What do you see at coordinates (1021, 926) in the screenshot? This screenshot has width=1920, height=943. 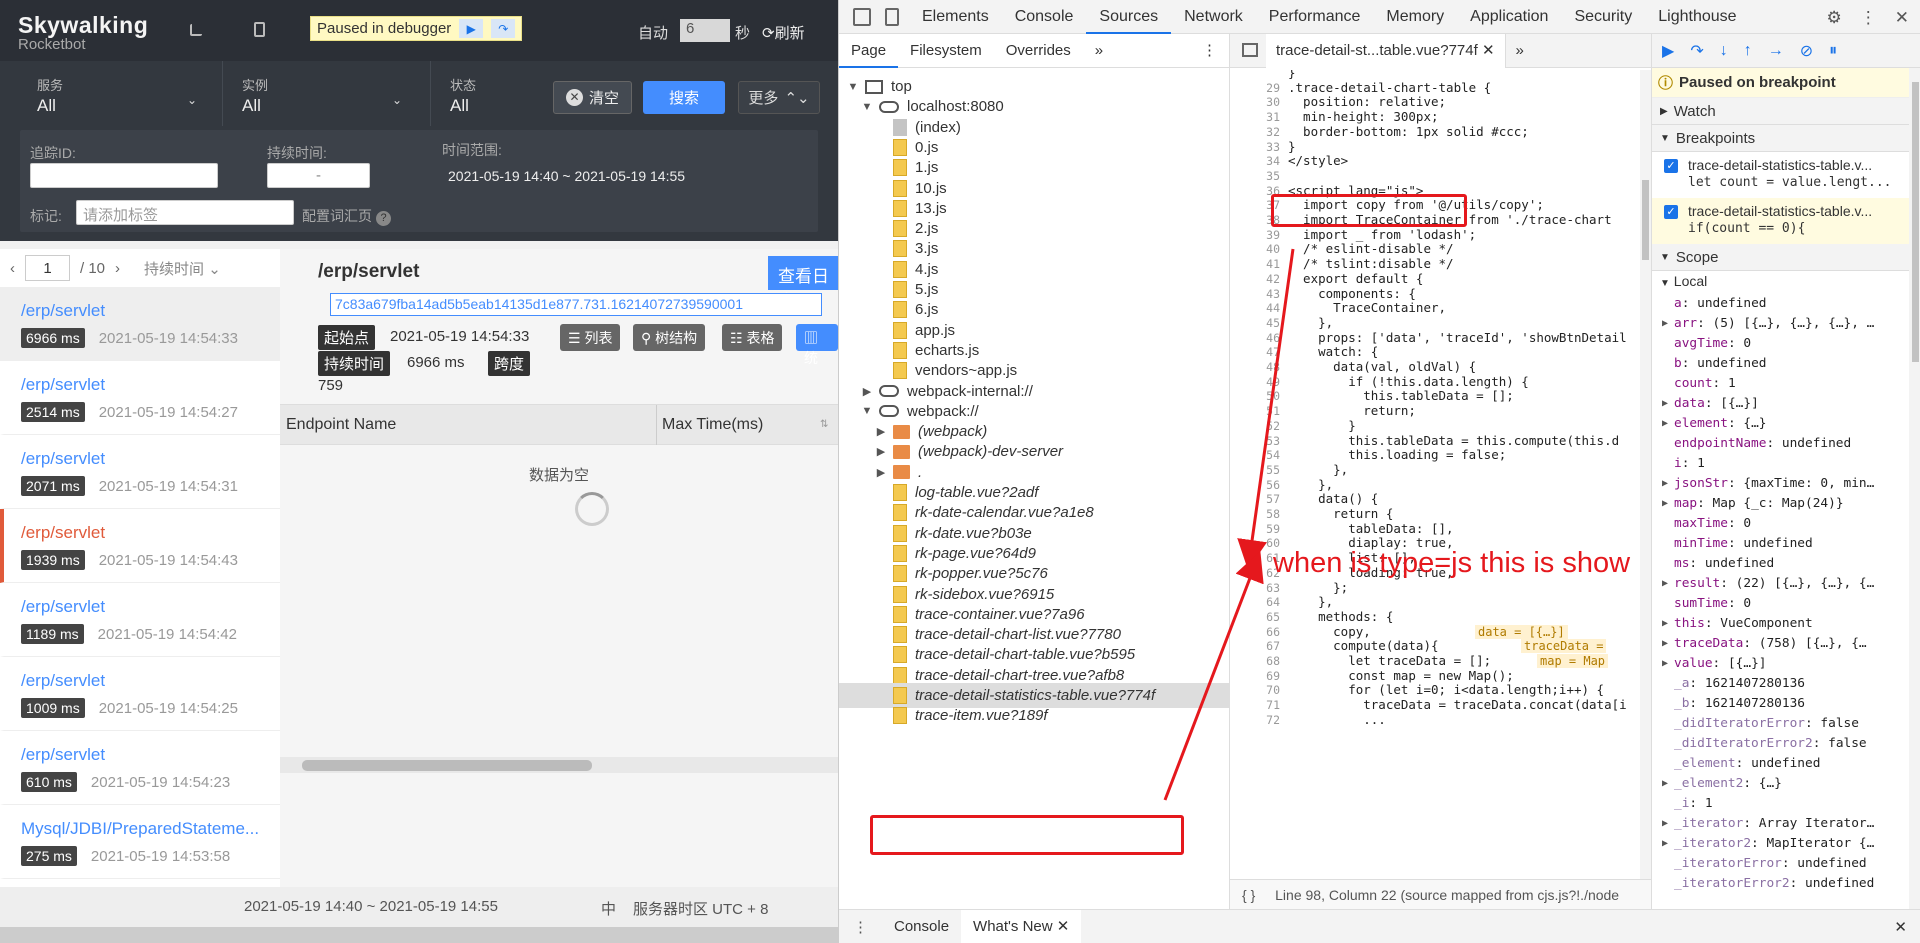 I see `drawer-tab-whats-new: What's New ✕` at bounding box center [1021, 926].